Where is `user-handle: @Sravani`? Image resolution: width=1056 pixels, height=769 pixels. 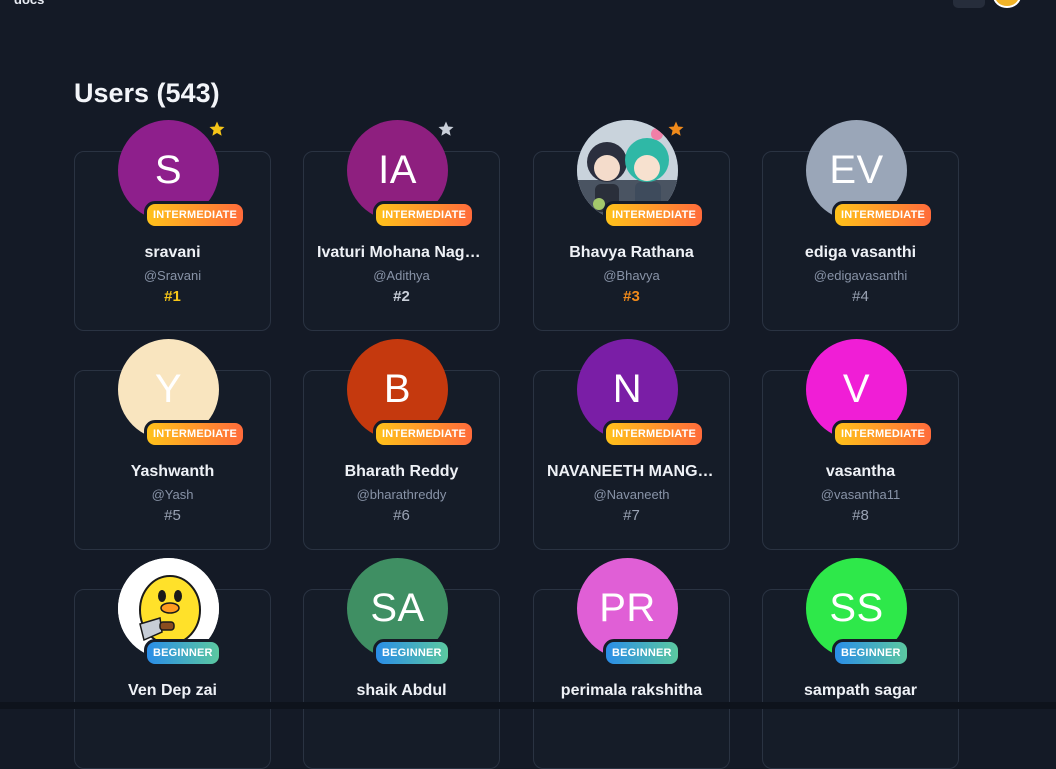
user-handle: @Sravani is located at coordinates (172, 275).